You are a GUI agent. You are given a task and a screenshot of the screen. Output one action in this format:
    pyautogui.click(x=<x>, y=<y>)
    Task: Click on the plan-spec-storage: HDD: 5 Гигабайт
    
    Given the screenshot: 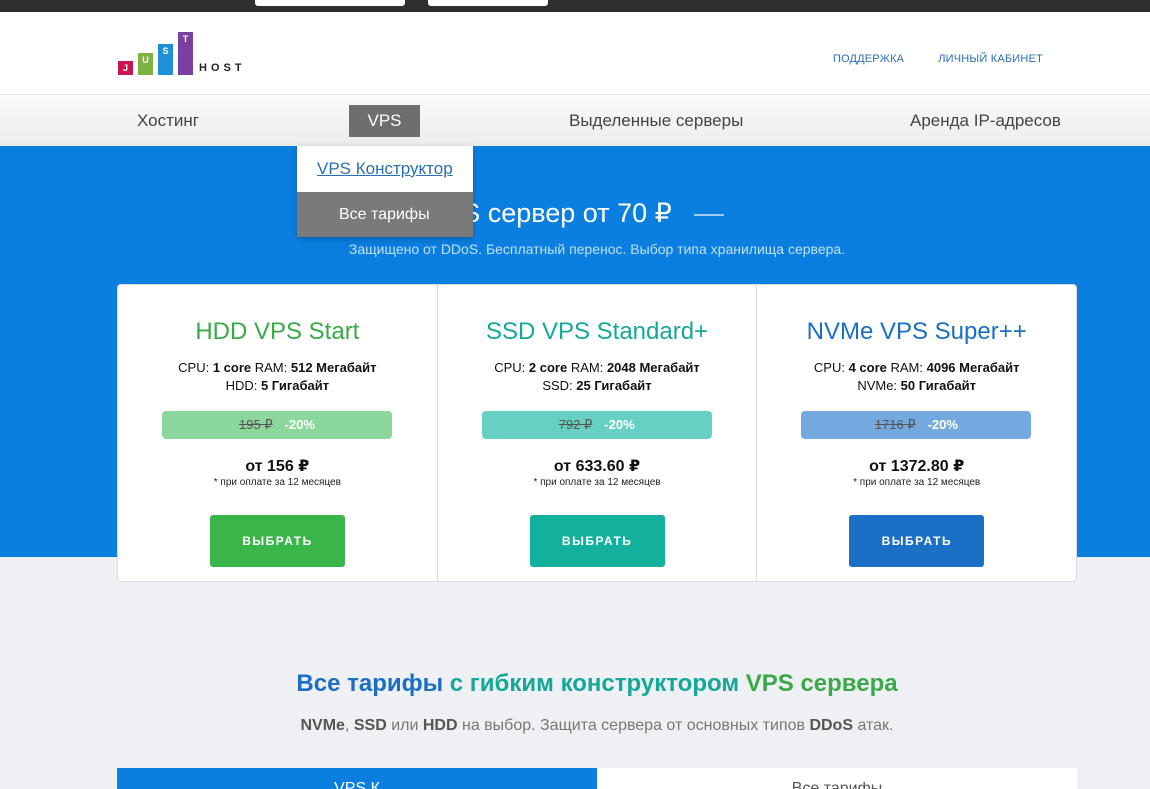 What is the action you would take?
    pyautogui.click(x=277, y=385)
    